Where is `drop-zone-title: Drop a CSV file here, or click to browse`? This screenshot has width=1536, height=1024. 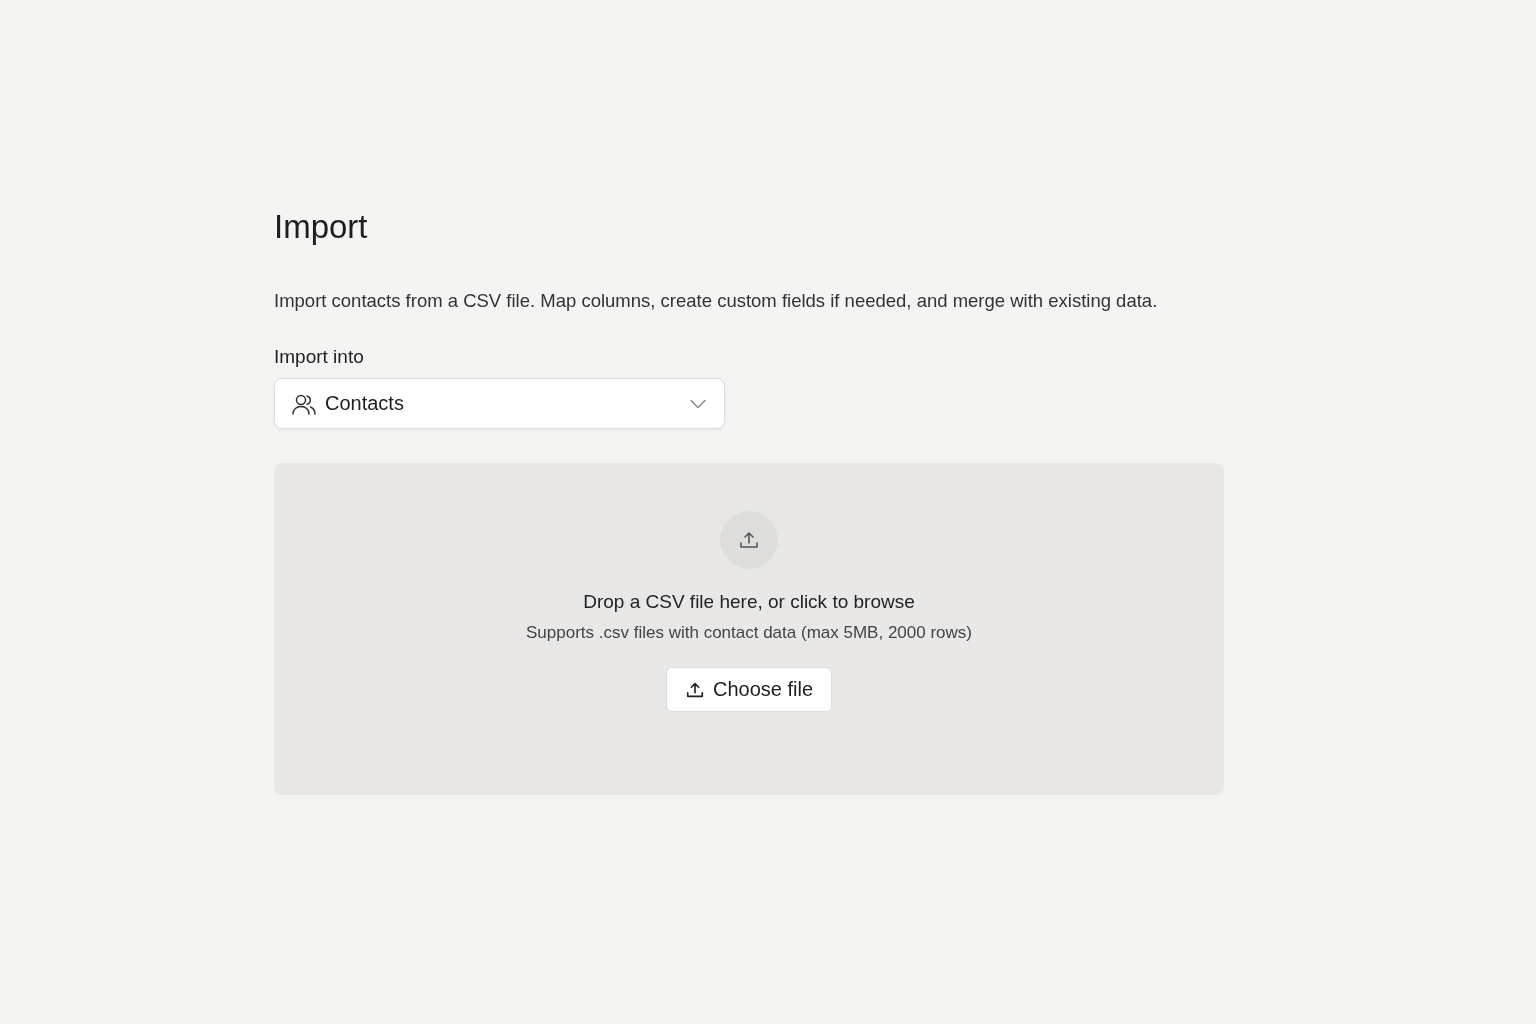 drop-zone-title: Drop a CSV file here, or click to browse is located at coordinates (749, 602).